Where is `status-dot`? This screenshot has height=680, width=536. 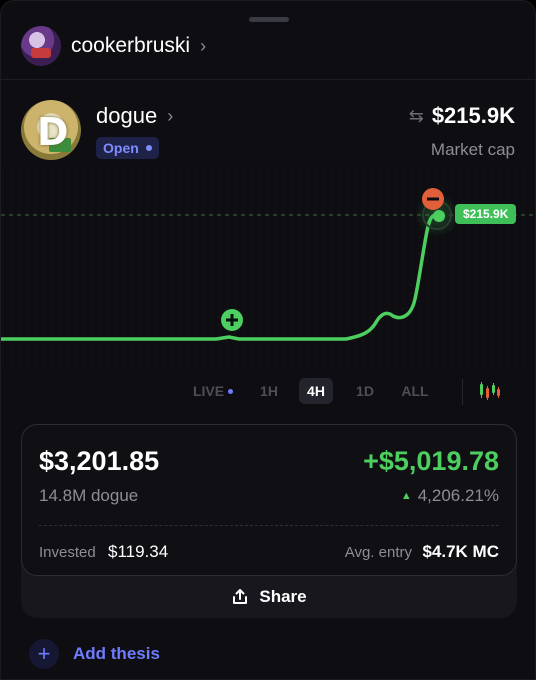 status-dot is located at coordinates (148, 148).